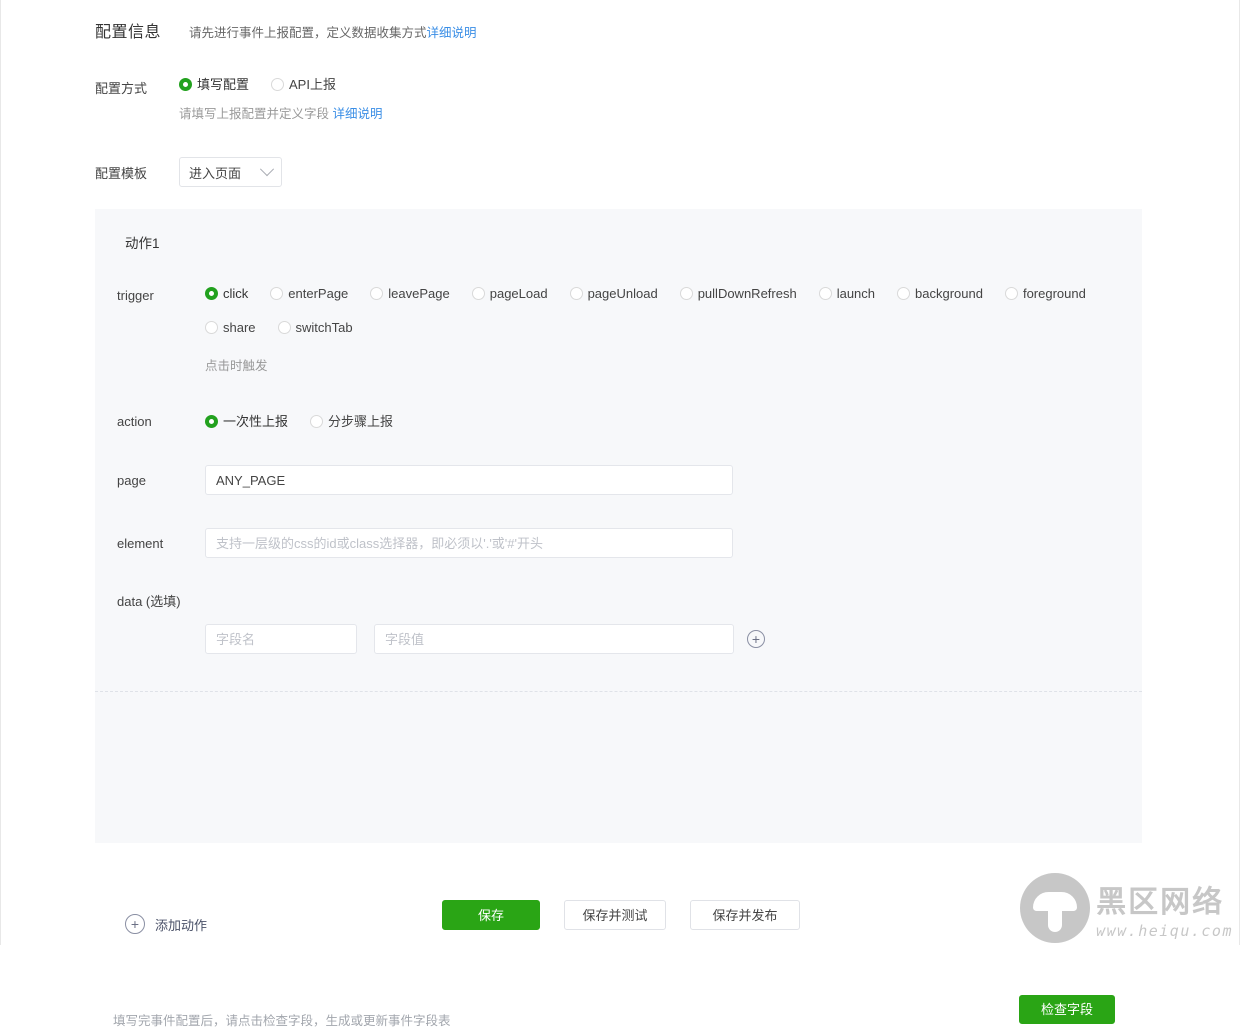  I want to click on action-option-stepwise: 分步骤上报, so click(351, 421).